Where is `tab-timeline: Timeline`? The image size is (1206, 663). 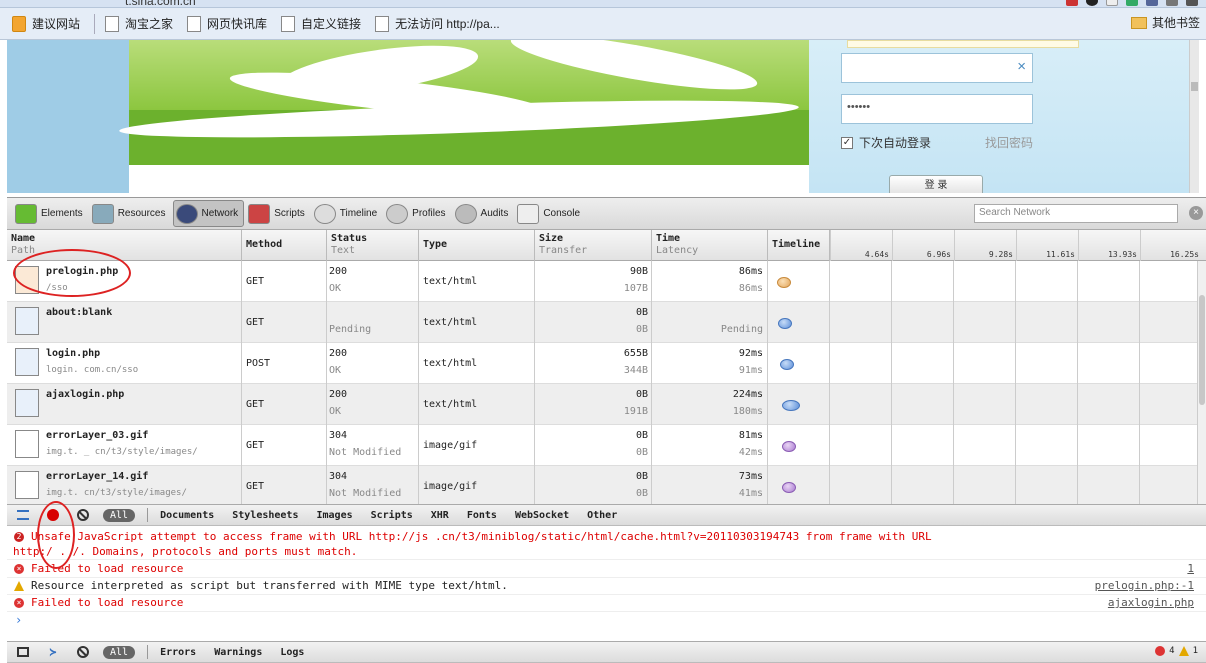
tab-timeline: Timeline is located at coordinates (347, 213).